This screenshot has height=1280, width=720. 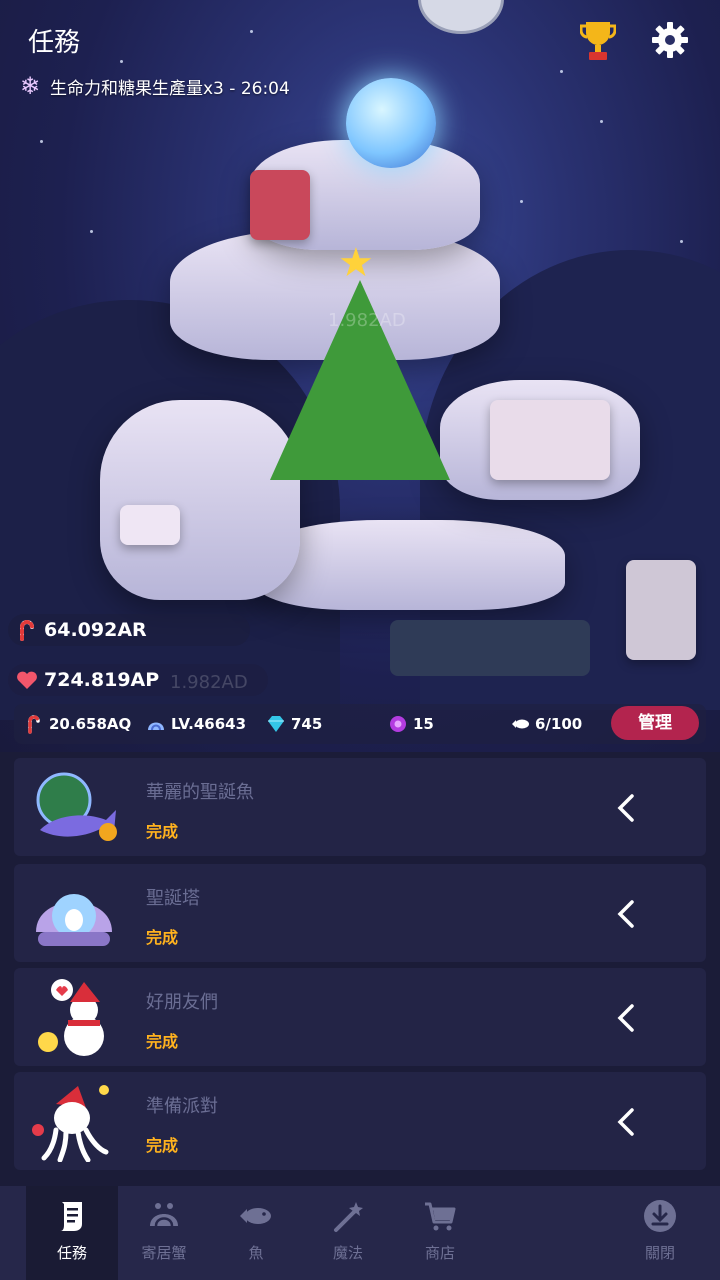 I want to click on tap-value: 20.658AQ, so click(x=90, y=724).